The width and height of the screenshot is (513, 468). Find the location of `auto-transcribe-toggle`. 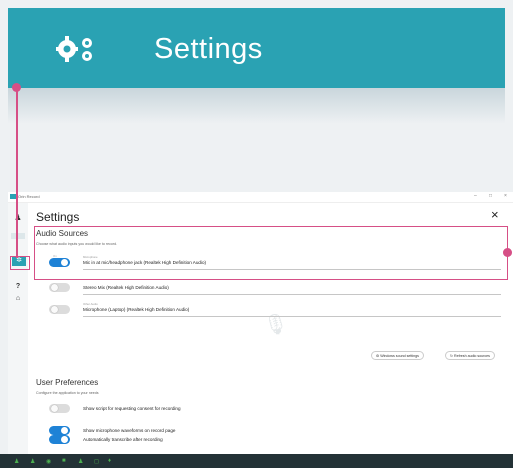

auto-transcribe-toggle is located at coordinates (59, 439).